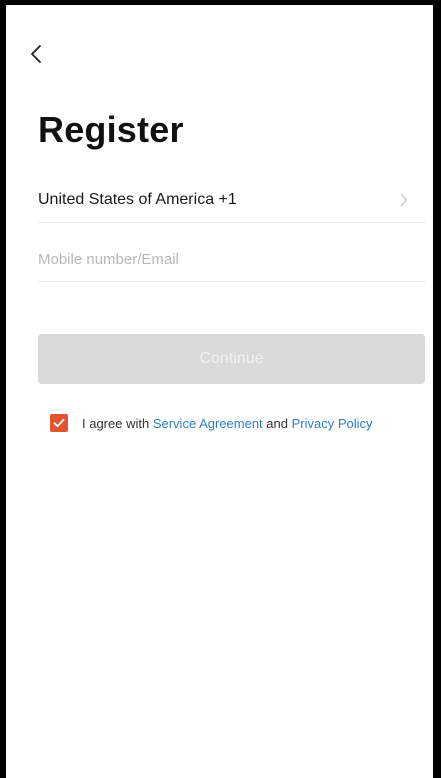  I want to click on agreement-conjunction: and, so click(277, 423).